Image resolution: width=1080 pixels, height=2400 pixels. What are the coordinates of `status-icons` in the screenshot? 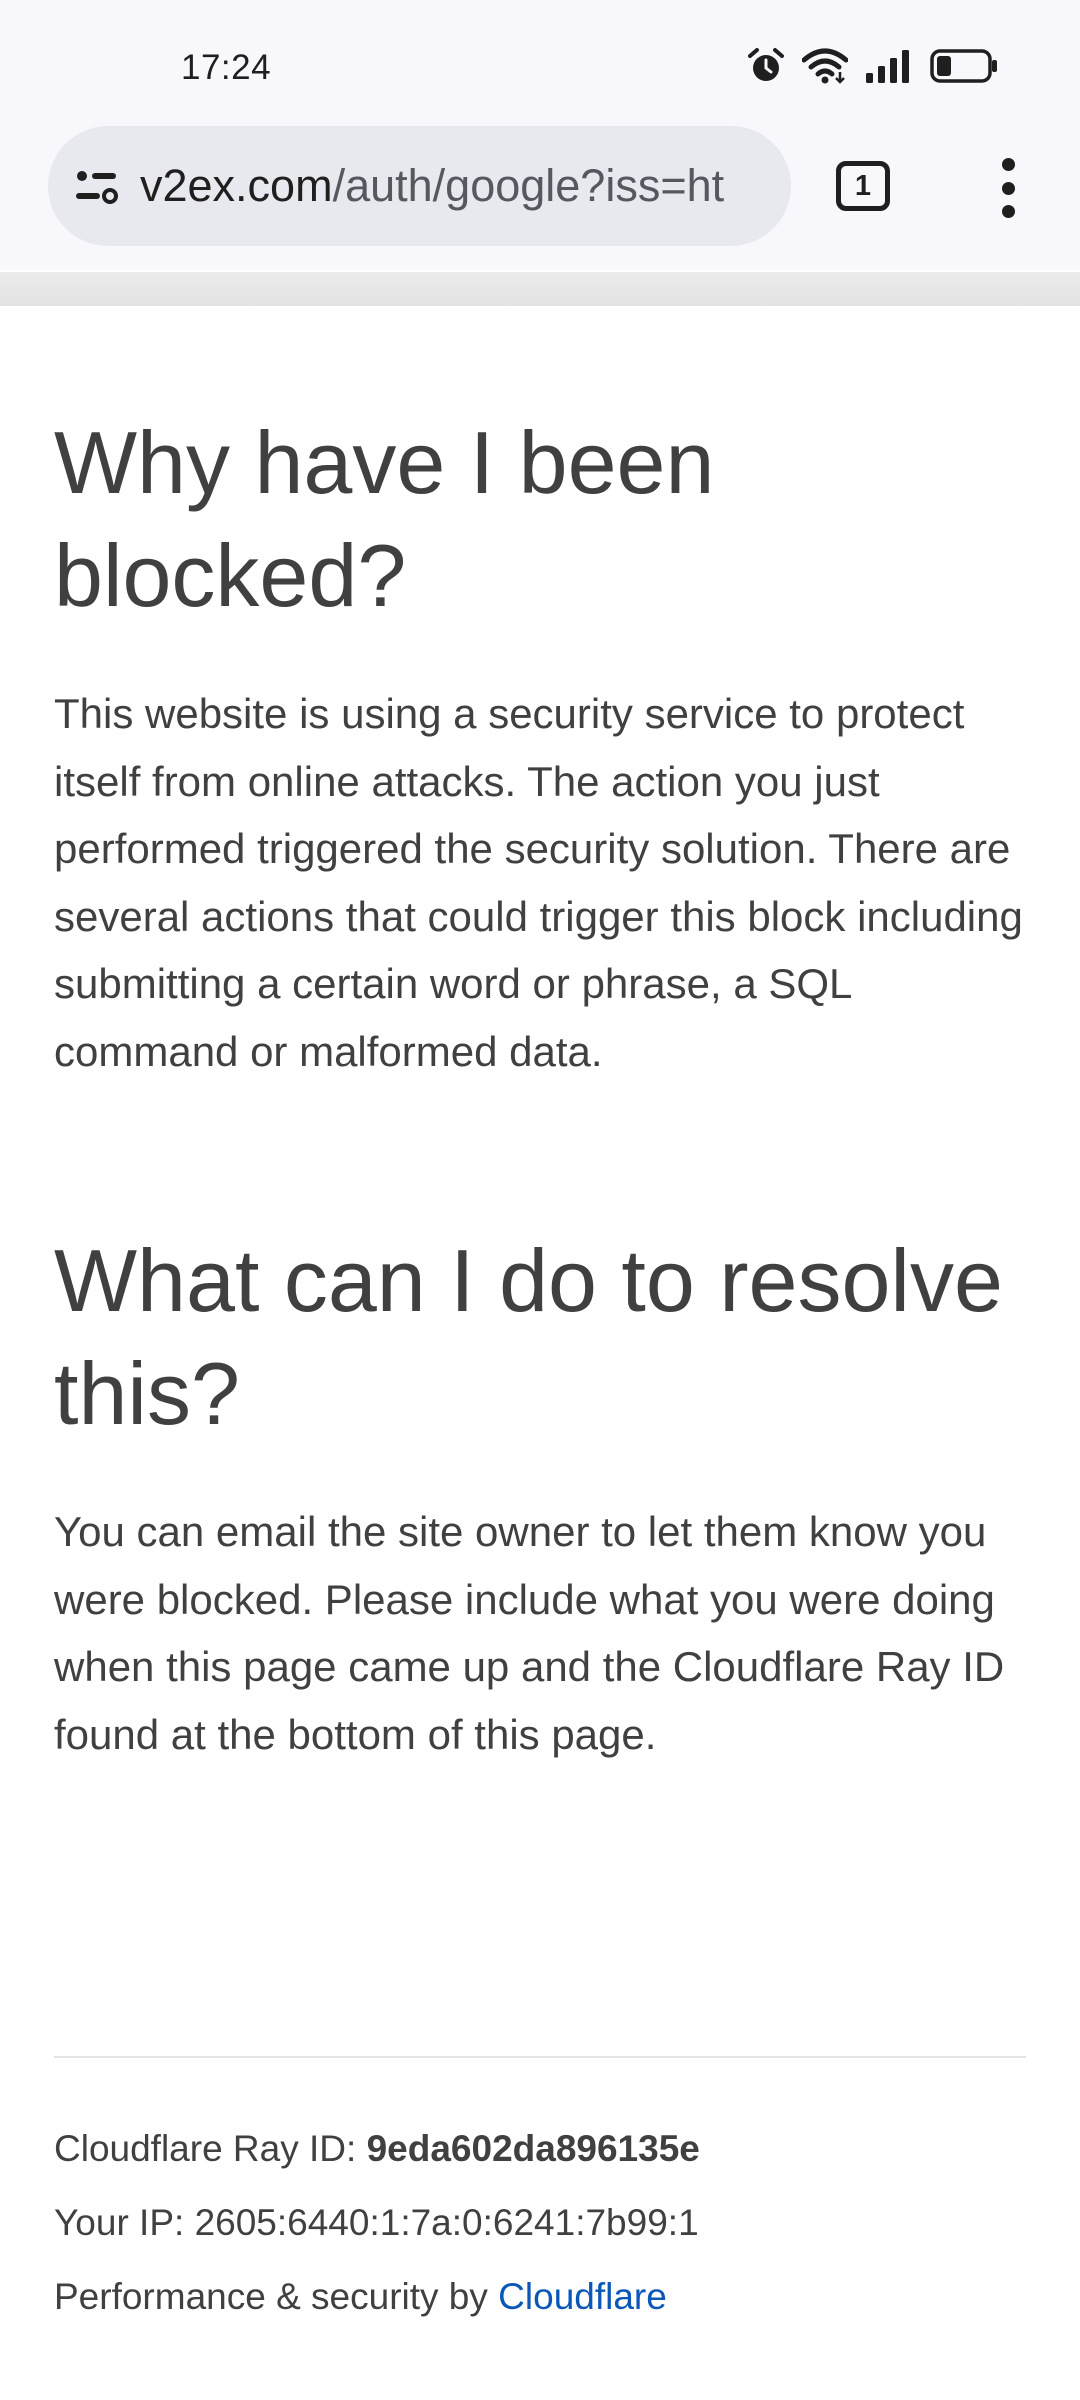 It's located at (873, 66).